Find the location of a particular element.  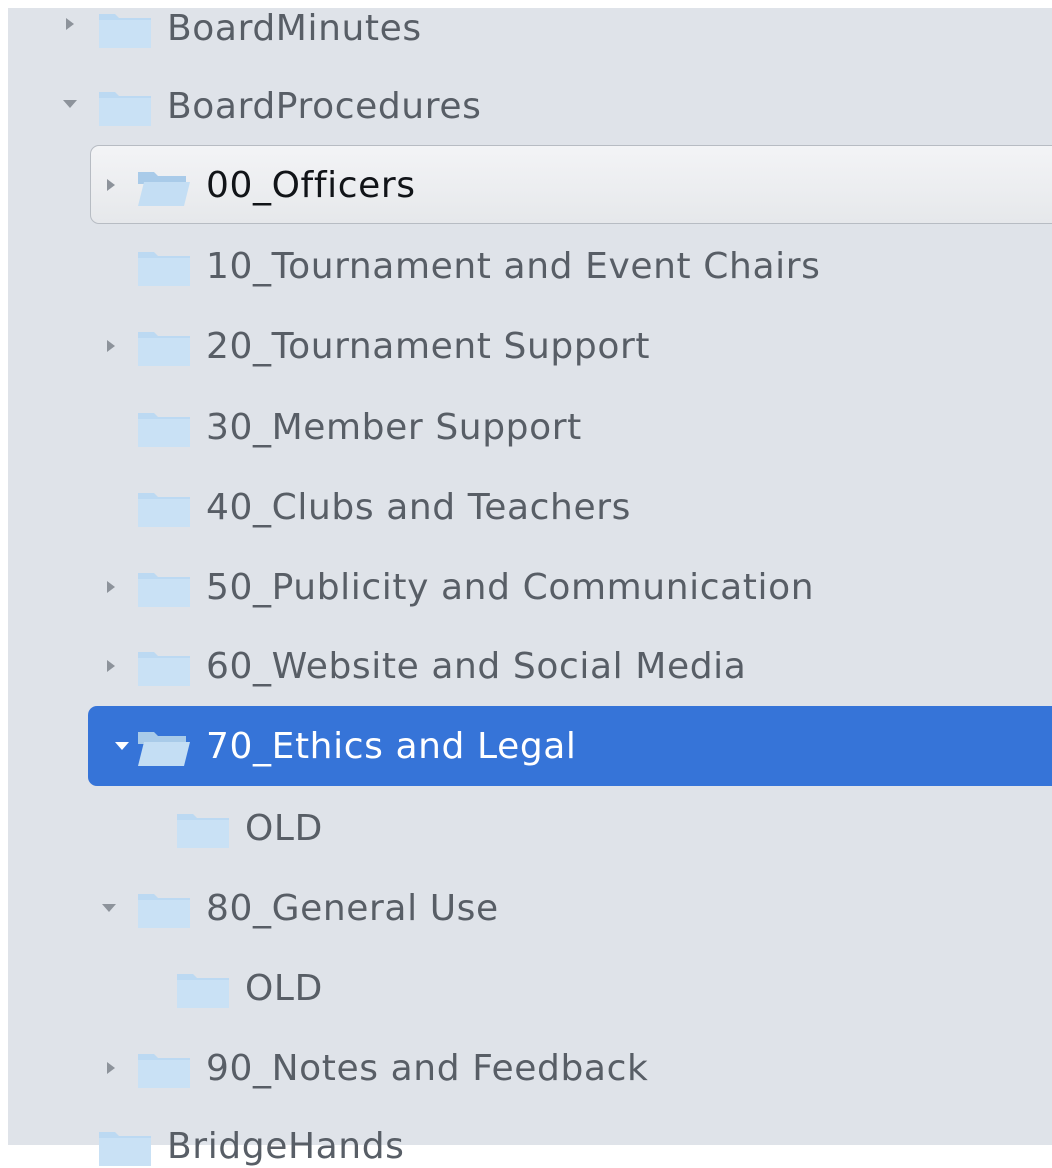

tree-item-label: 00_Officers is located at coordinates (311, 185).